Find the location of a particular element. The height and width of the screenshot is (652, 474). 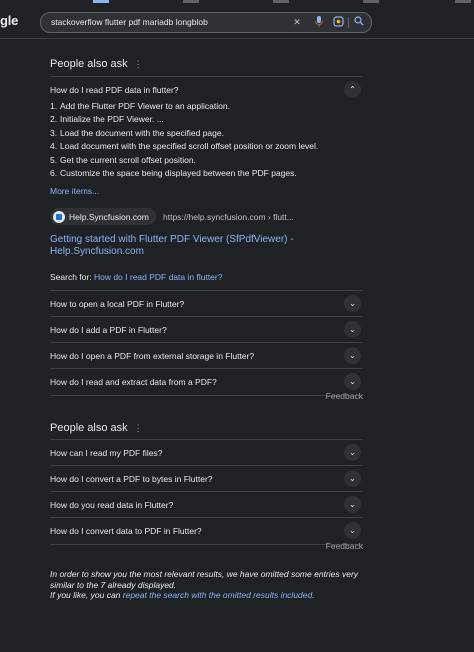

paa-question-text: How do I read PDF data in flutter? is located at coordinates (114, 90).